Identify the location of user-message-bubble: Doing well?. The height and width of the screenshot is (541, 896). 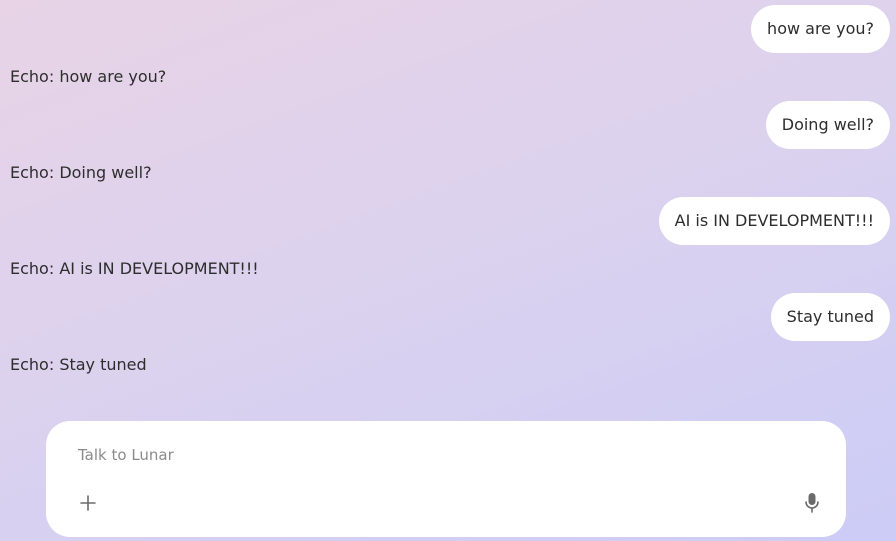
(827, 125).